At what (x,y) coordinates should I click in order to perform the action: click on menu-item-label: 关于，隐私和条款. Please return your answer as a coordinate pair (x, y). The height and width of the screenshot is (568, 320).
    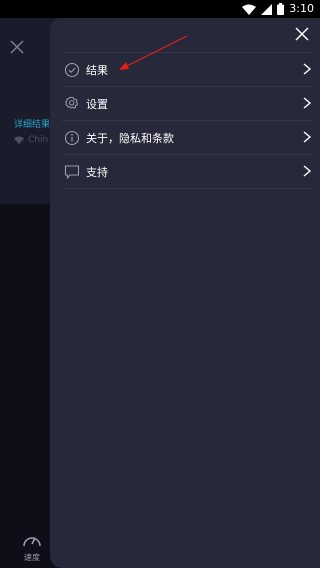
    Looking at the image, I should click on (130, 138).